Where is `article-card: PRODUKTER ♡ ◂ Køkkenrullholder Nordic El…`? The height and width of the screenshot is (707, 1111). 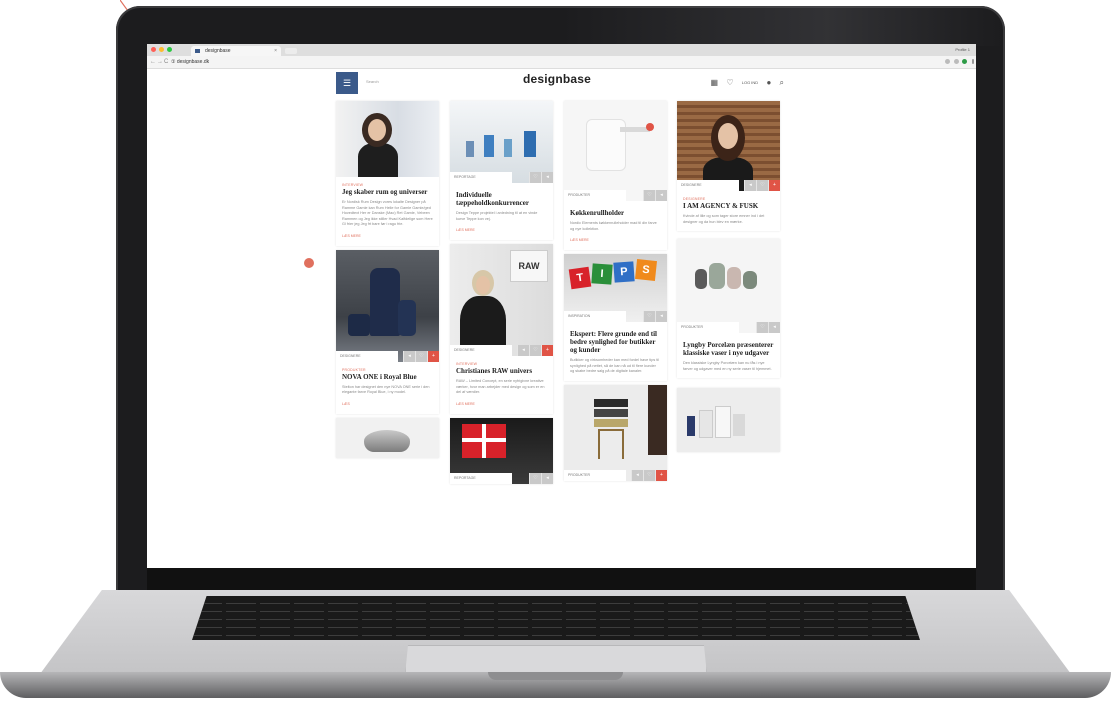 article-card: PRODUKTER ♡ ◂ Køkkenrullholder Nordic El… is located at coordinates (615, 175).